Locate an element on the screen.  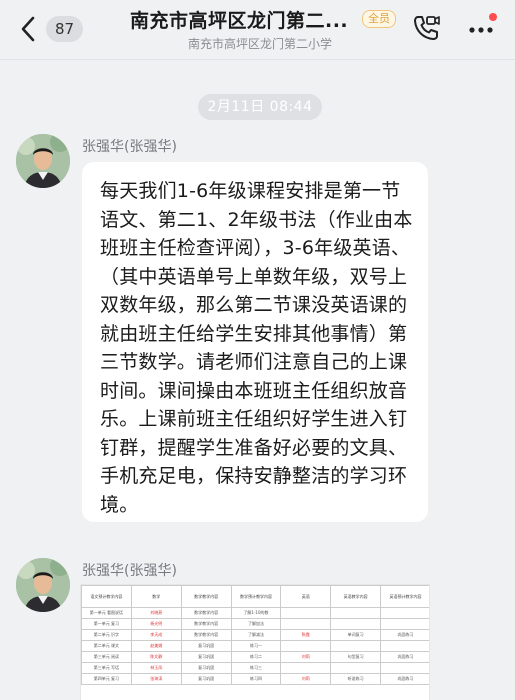
header-divider is located at coordinates (257, 59).